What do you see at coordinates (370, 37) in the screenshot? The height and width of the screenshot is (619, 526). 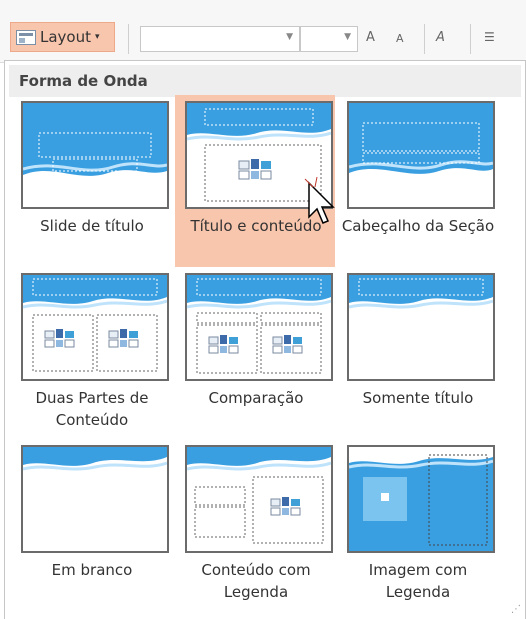 I see `font-grow-icon: A` at bounding box center [370, 37].